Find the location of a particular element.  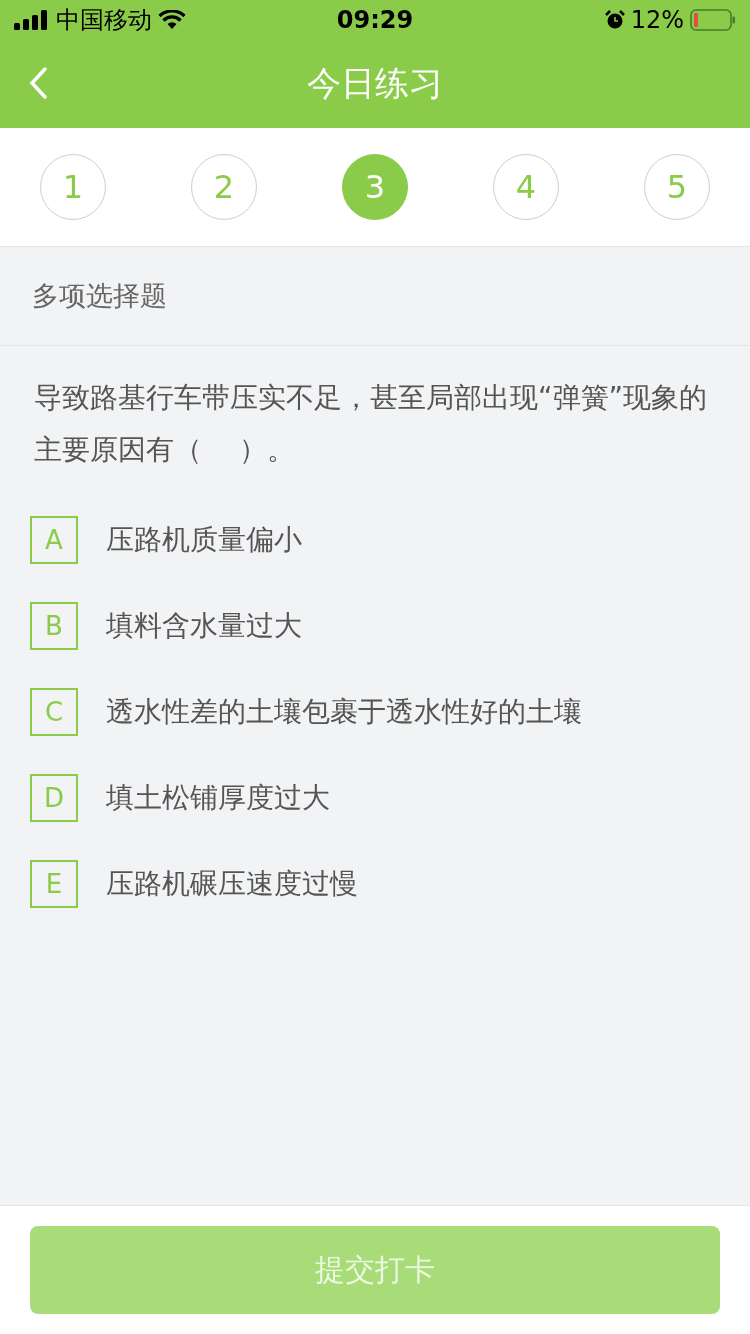

option-text: 填料含水量过大 is located at coordinates (204, 626).